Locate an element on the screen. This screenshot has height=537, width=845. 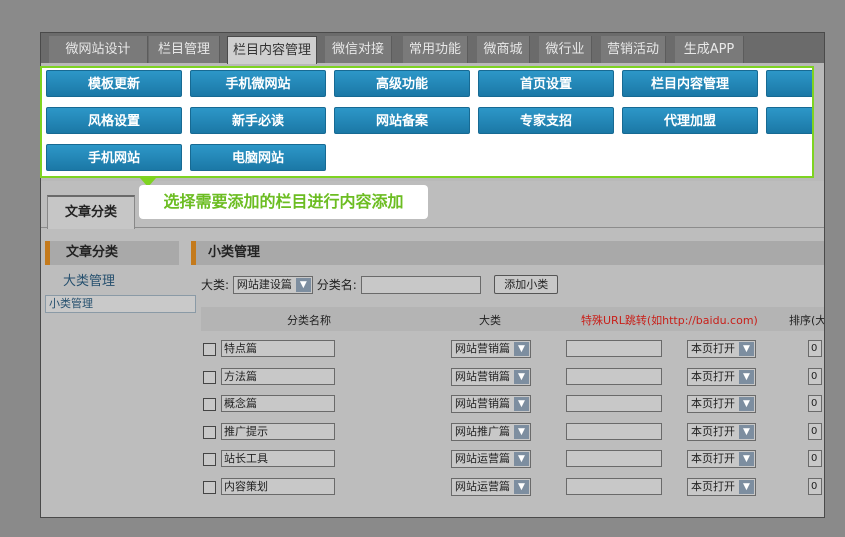
table-row: 站长工具 网站运营篇 ▼ 本页打开 ▼ 0 is located at coordinates (512, 459).